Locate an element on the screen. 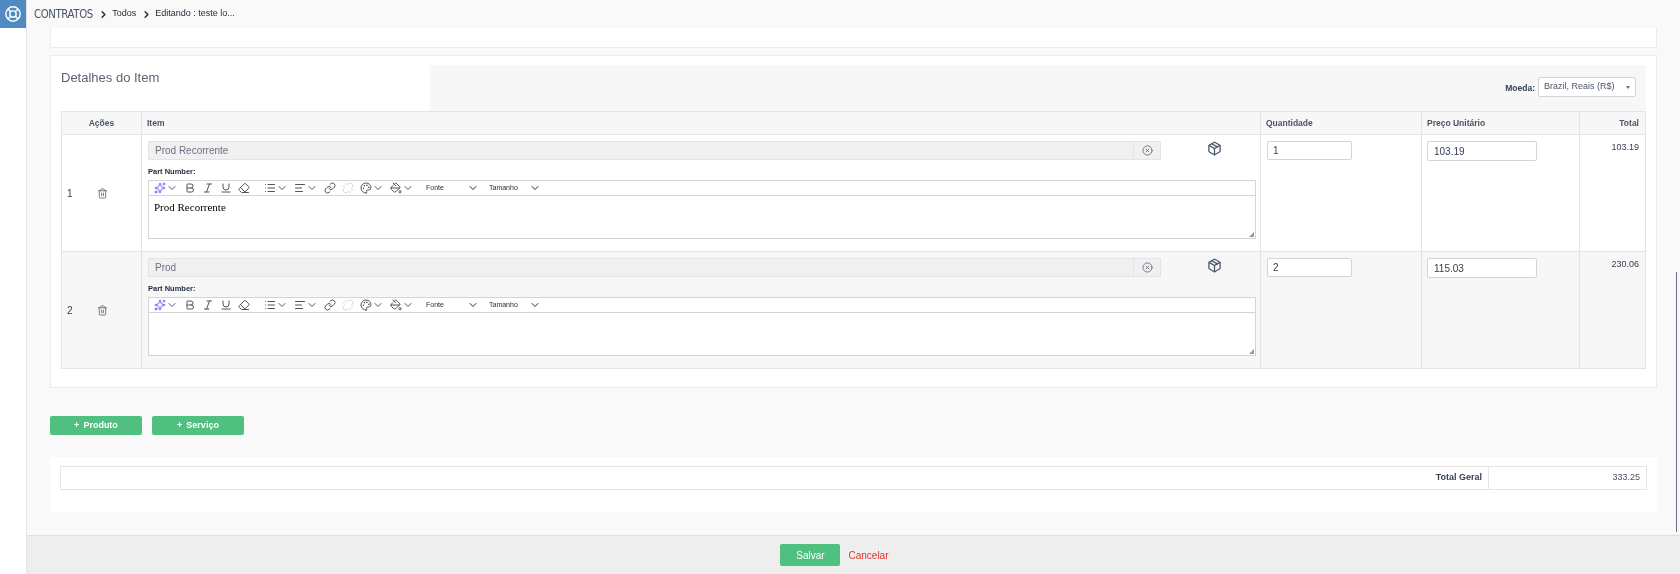 The height and width of the screenshot is (574, 1680). currency-select: Brazil, Reais (R$) is located at coordinates (1587, 87).